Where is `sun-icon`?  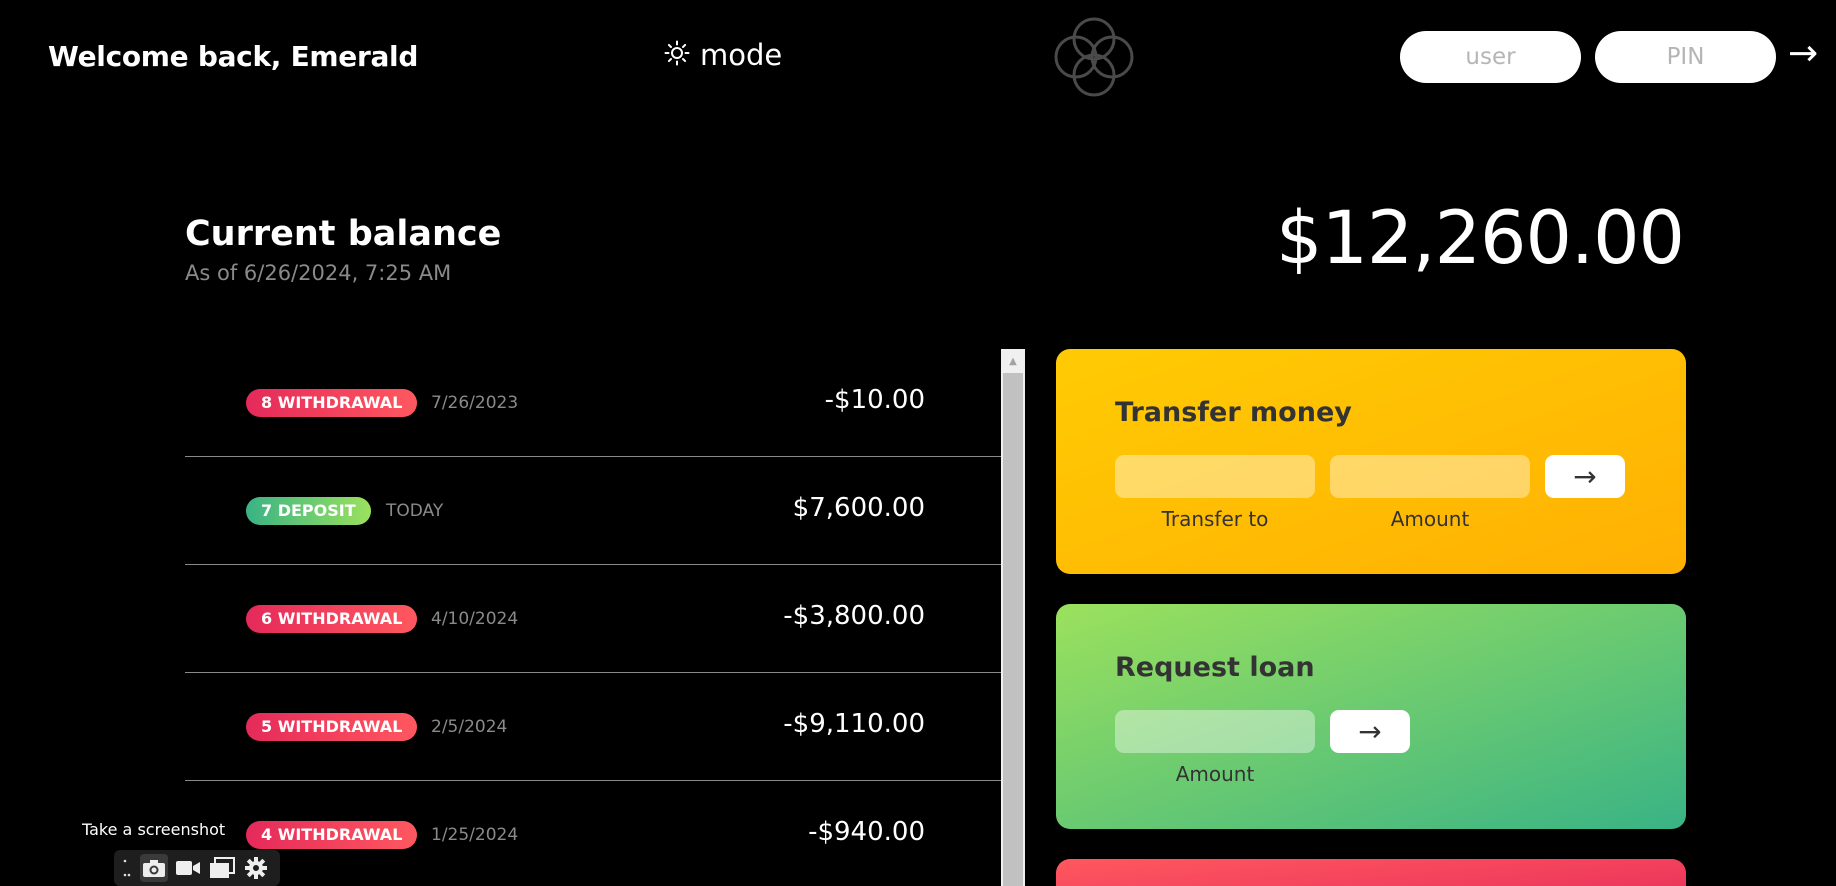 sun-icon is located at coordinates (677, 55).